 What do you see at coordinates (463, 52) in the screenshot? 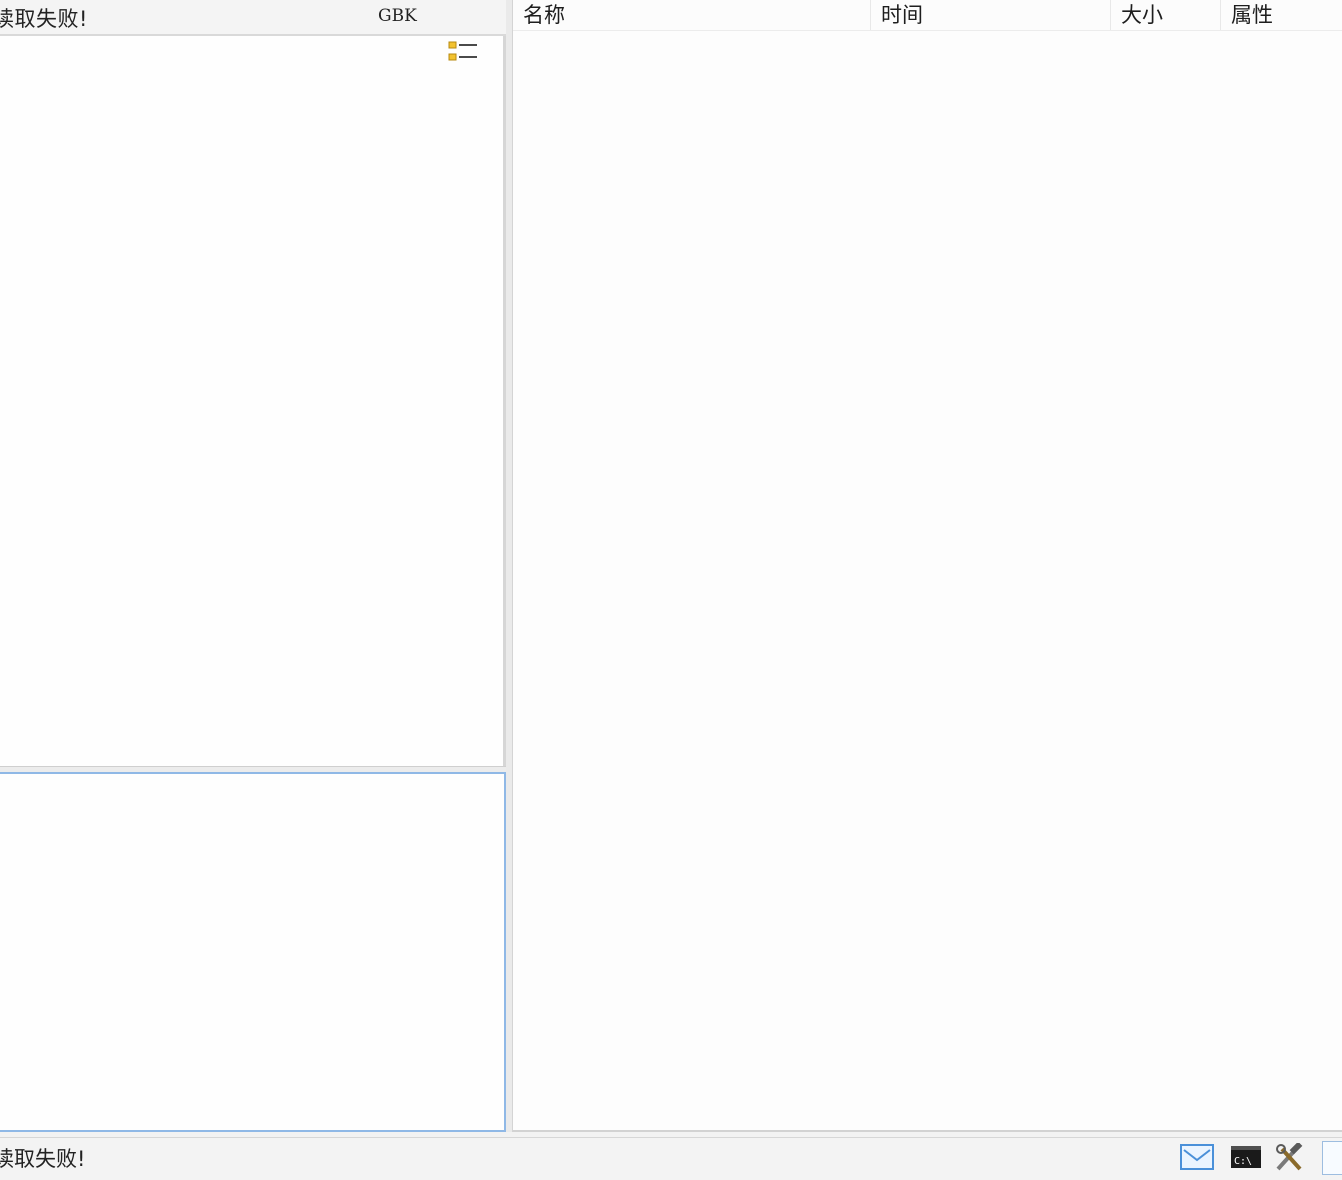
I see `list-view-icon` at bounding box center [463, 52].